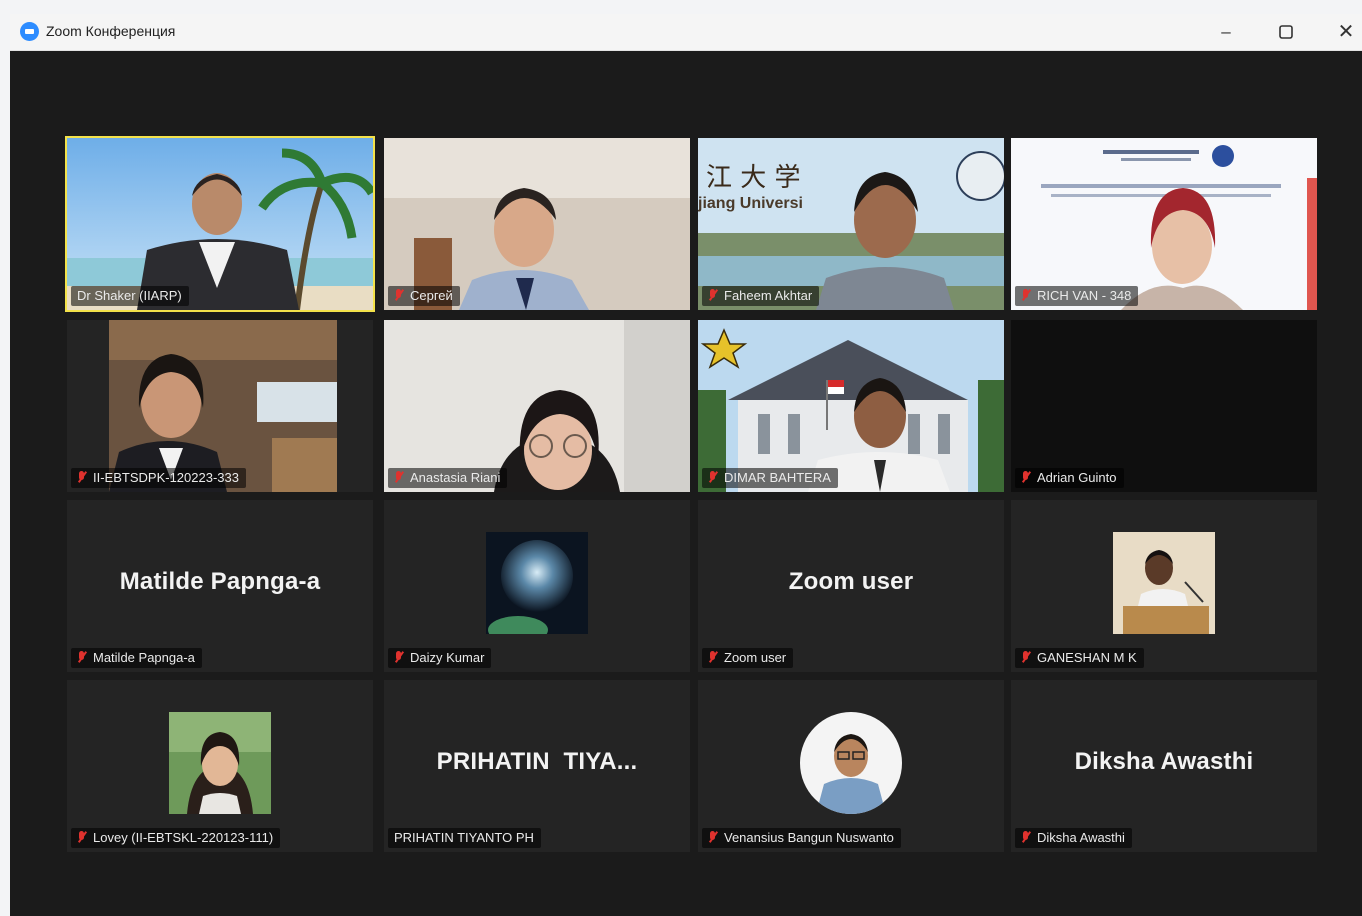  I want to click on maximize-icon, so click(1286, 32).